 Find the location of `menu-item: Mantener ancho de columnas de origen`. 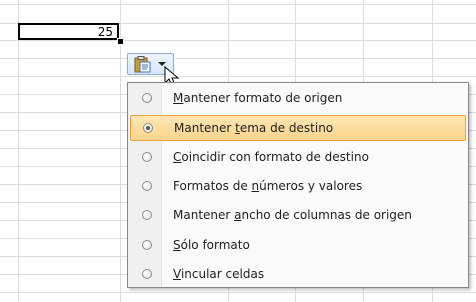

menu-item: Mantener ancho de columnas de origen is located at coordinates (298, 216).